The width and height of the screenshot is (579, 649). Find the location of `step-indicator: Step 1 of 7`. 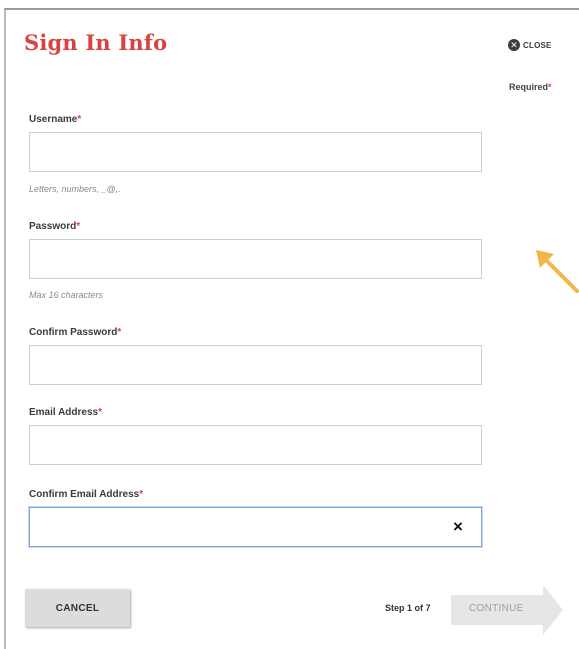

step-indicator: Step 1 of 7 is located at coordinates (408, 608).